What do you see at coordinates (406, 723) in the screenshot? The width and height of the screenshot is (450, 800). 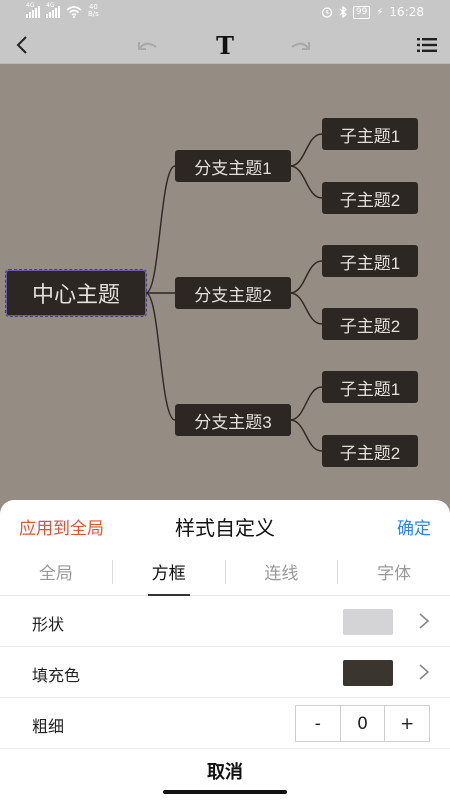 I see `increase-button: +` at bounding box center [406, 723].